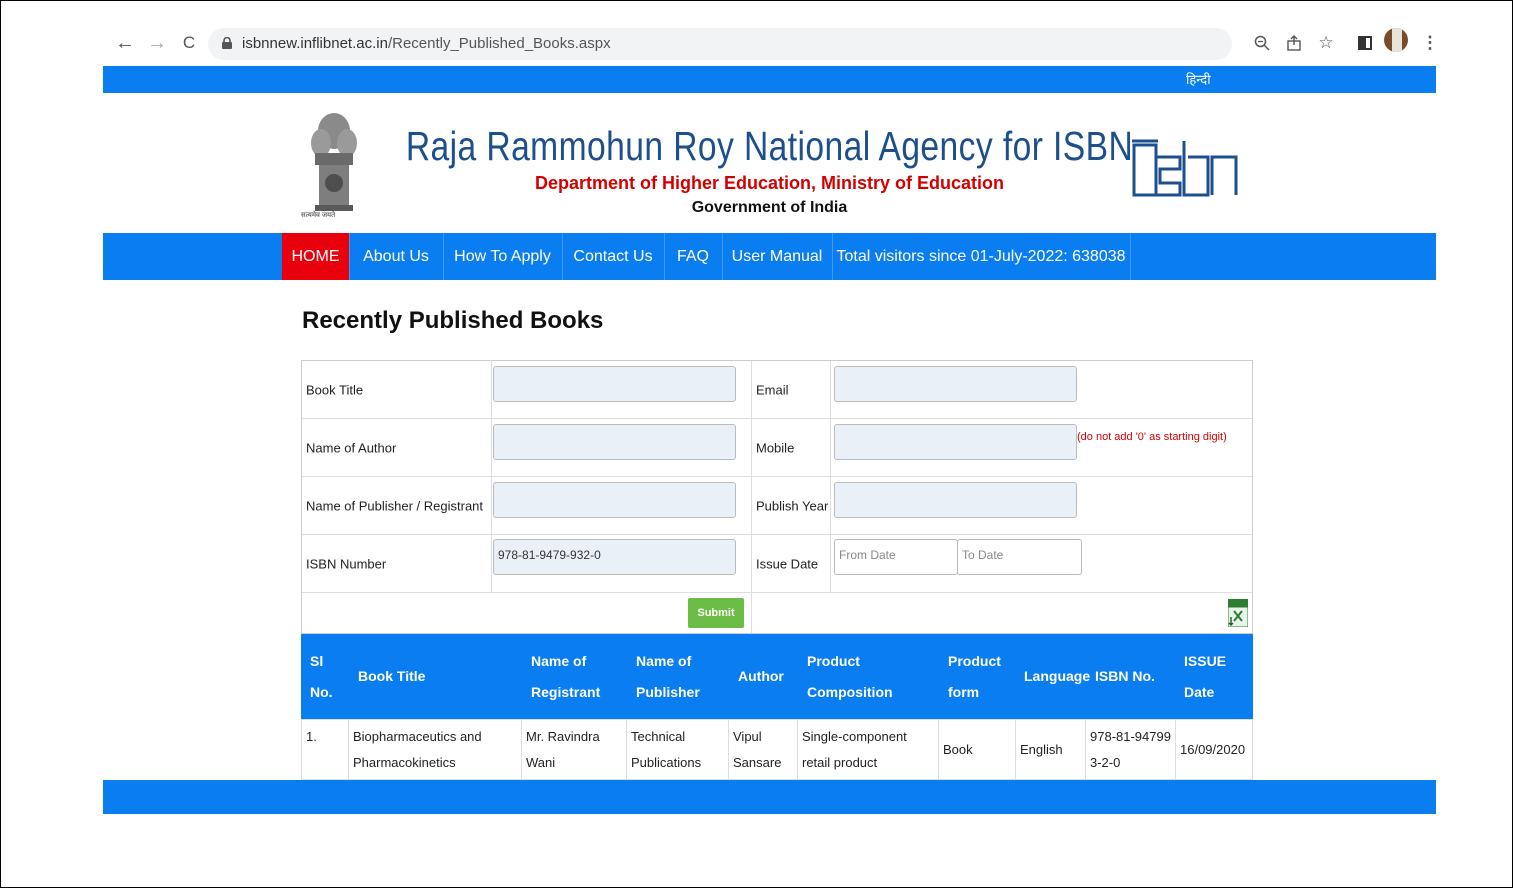  I want to click on book-title-label-cell: Book Title, so click(397, 390).